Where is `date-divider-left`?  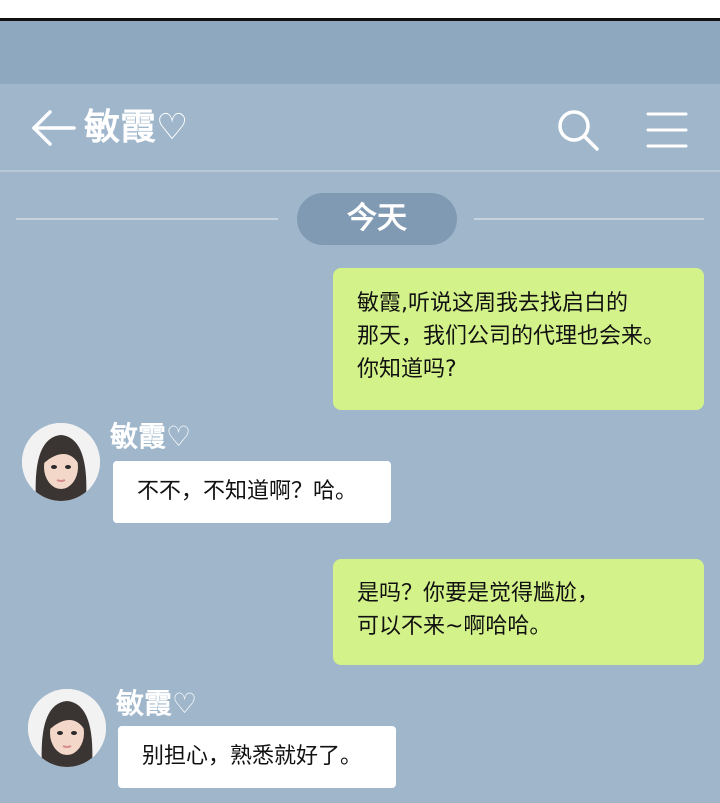
date-divider-left is located at coordinates (147, 219).